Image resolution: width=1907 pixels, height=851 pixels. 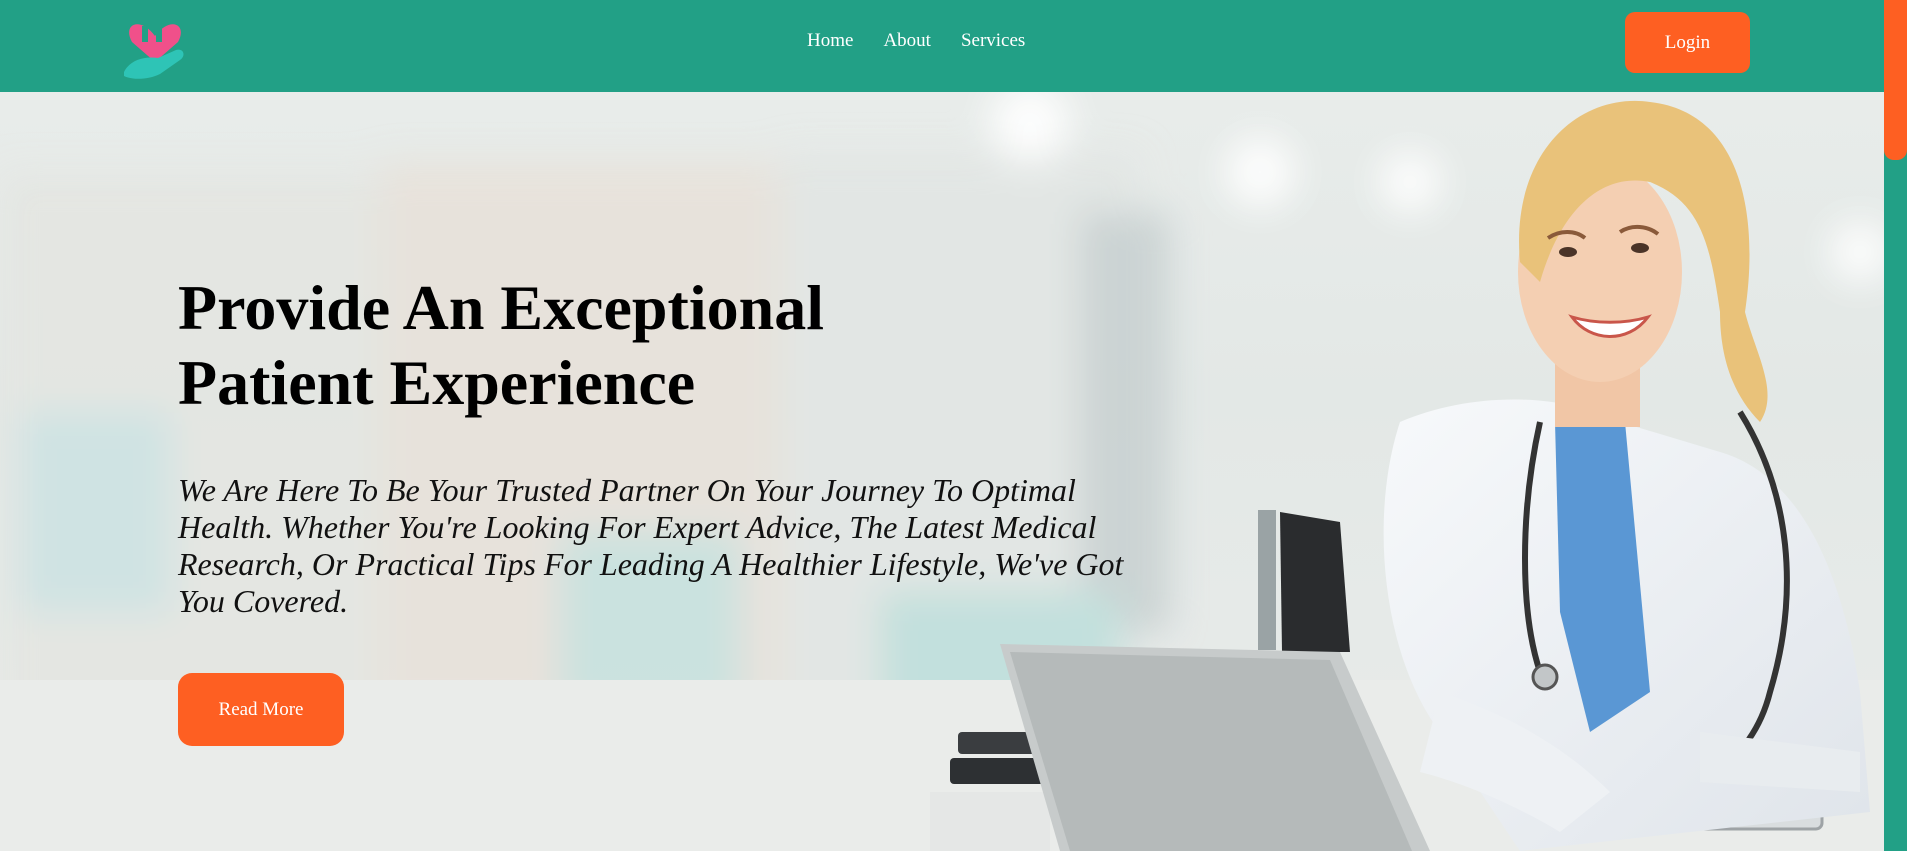 What do you see at coordinates (437, 382) in the screenshot?
I see `hero-title-line2: Patient Experience` at bounding box center [437, 382].